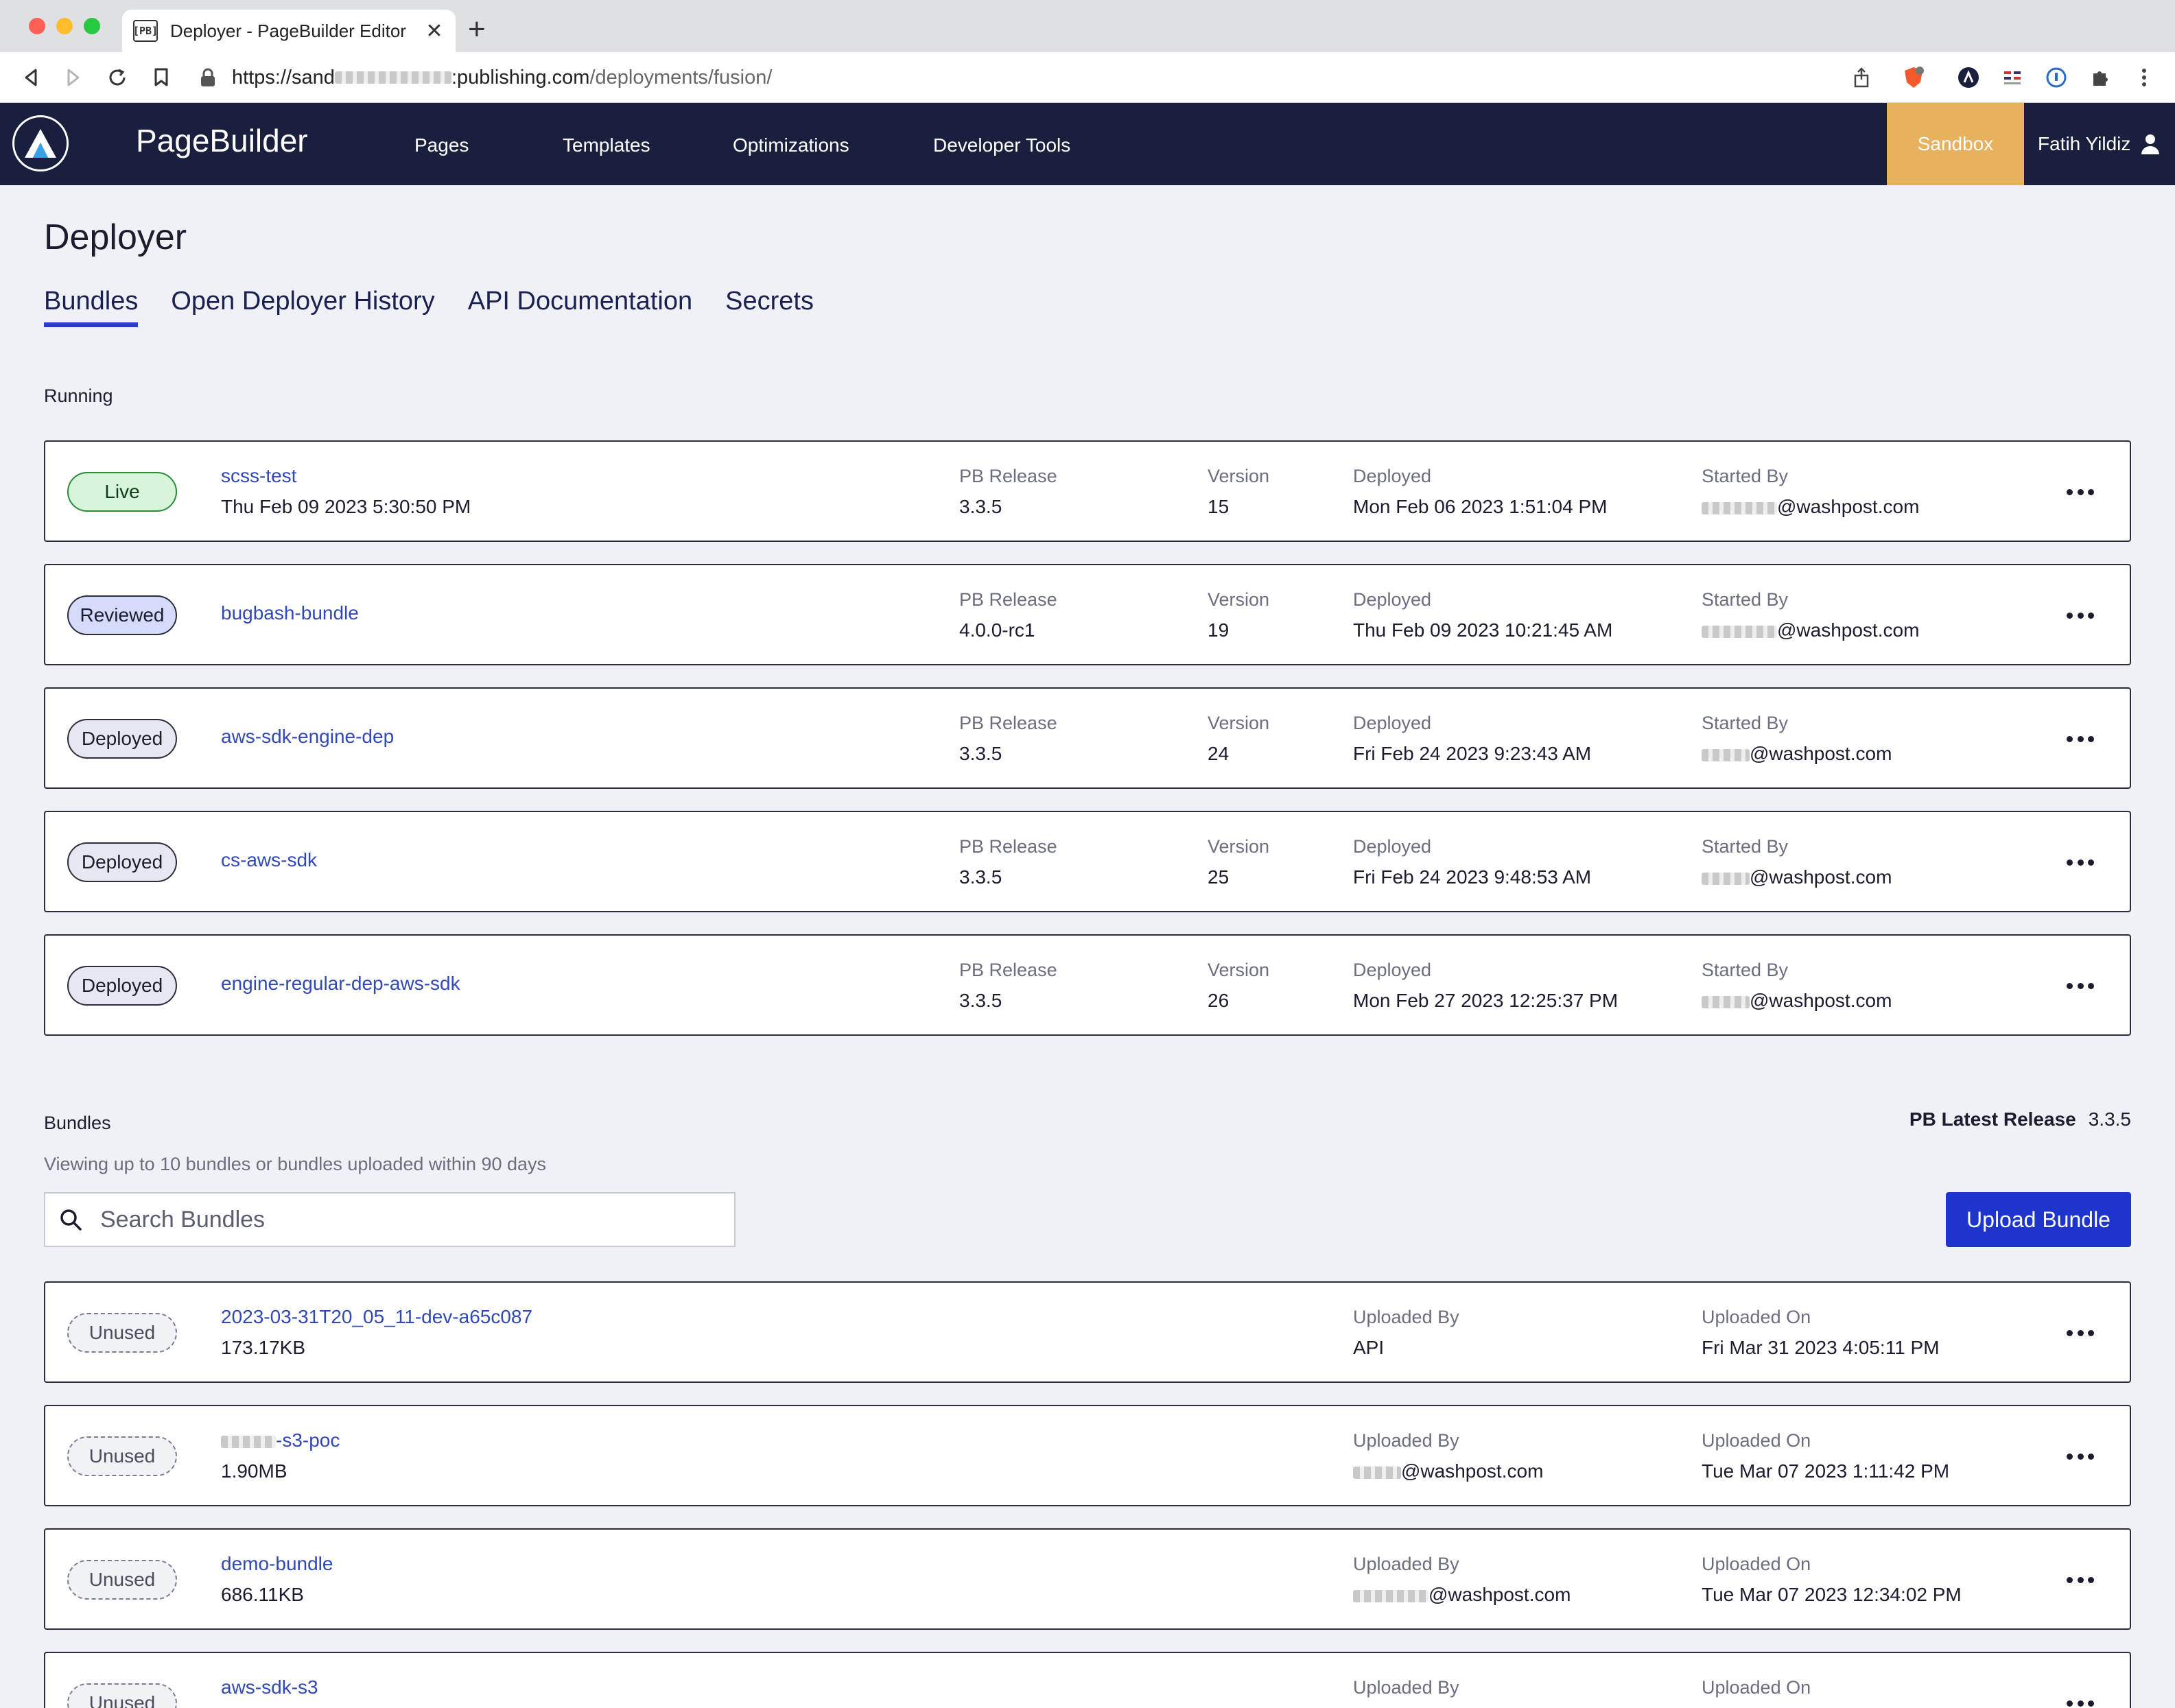 The height and width of the screenshot is (1708, 2175). Describe the element at coordinates (1239, 846) in the screenshot. I see `version-label: Version` at that location.